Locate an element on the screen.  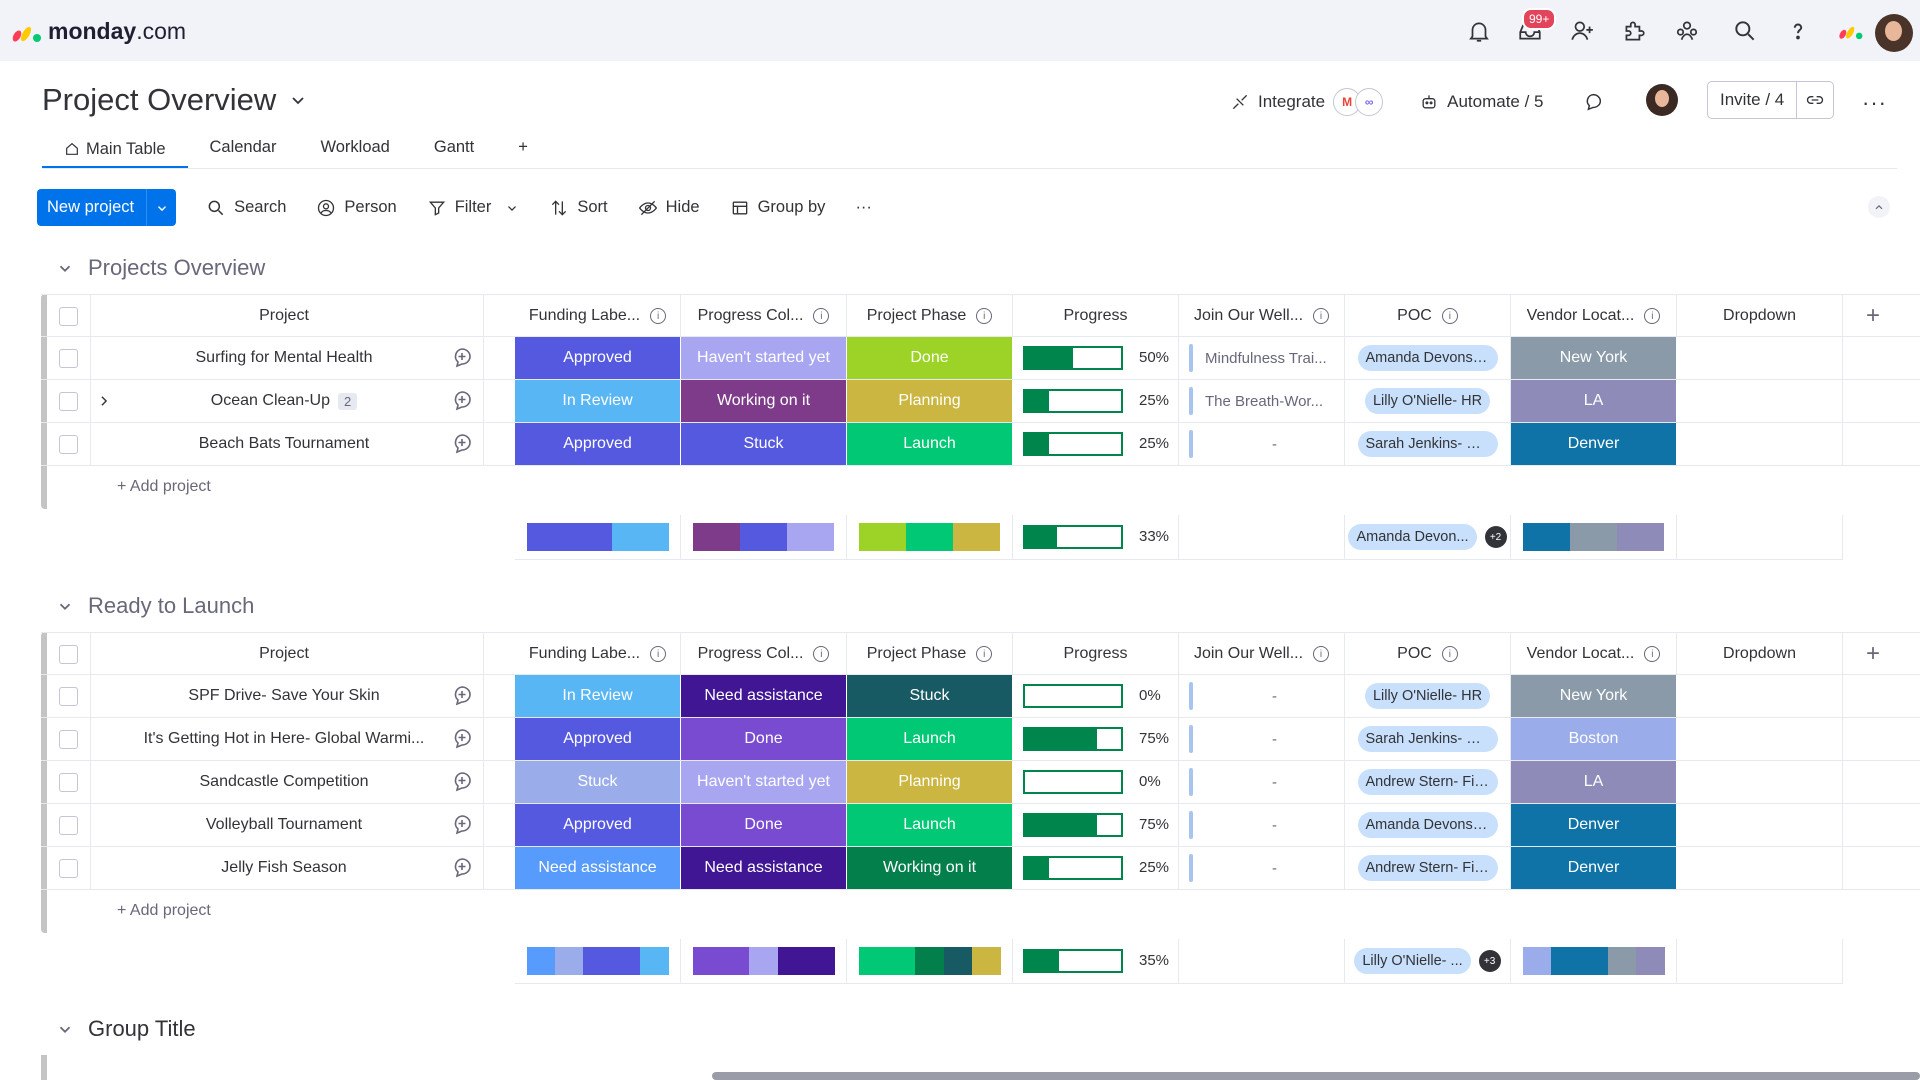
column-header-phase: Project Phase i is located at coordinates (930, 654).